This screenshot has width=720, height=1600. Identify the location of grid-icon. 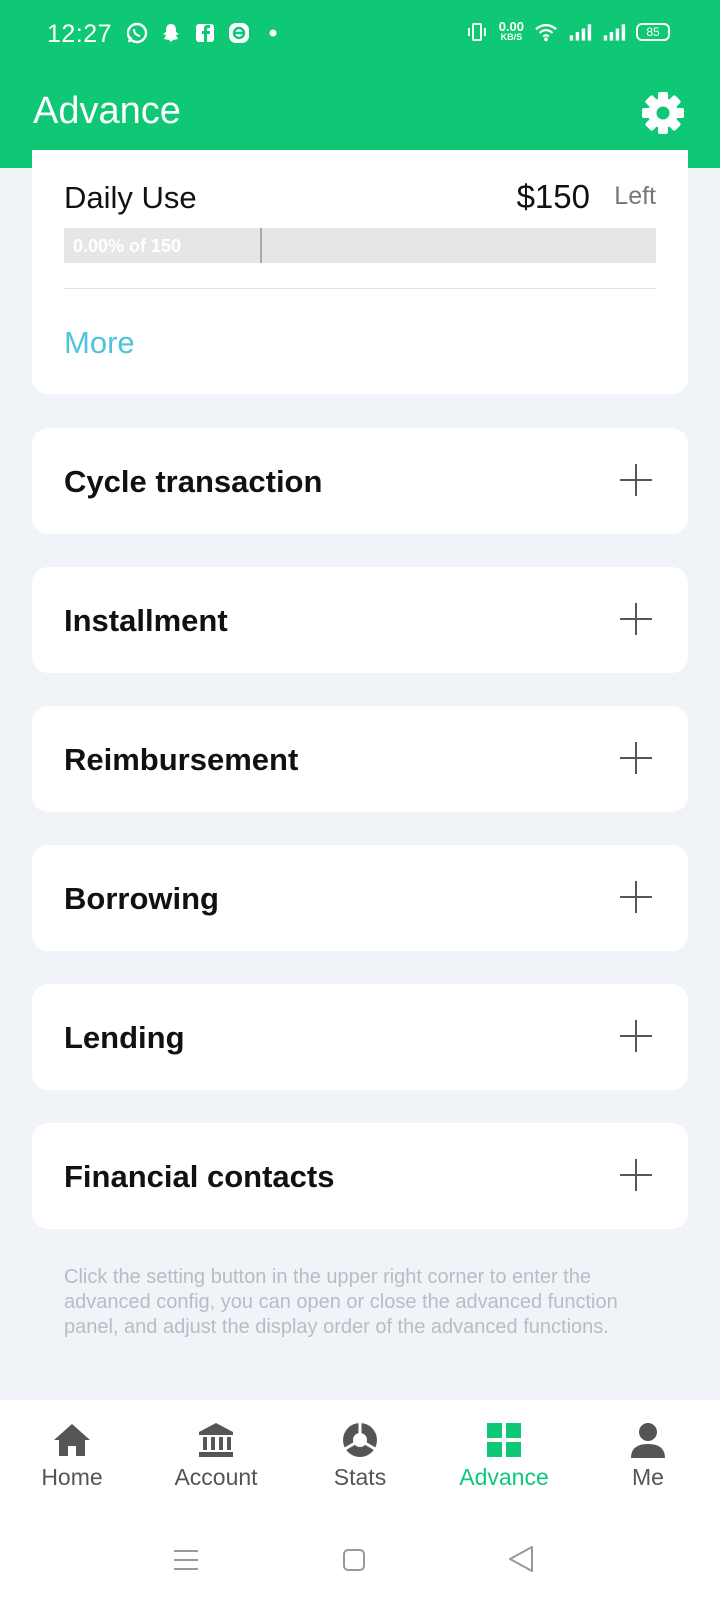
(504, 1440).